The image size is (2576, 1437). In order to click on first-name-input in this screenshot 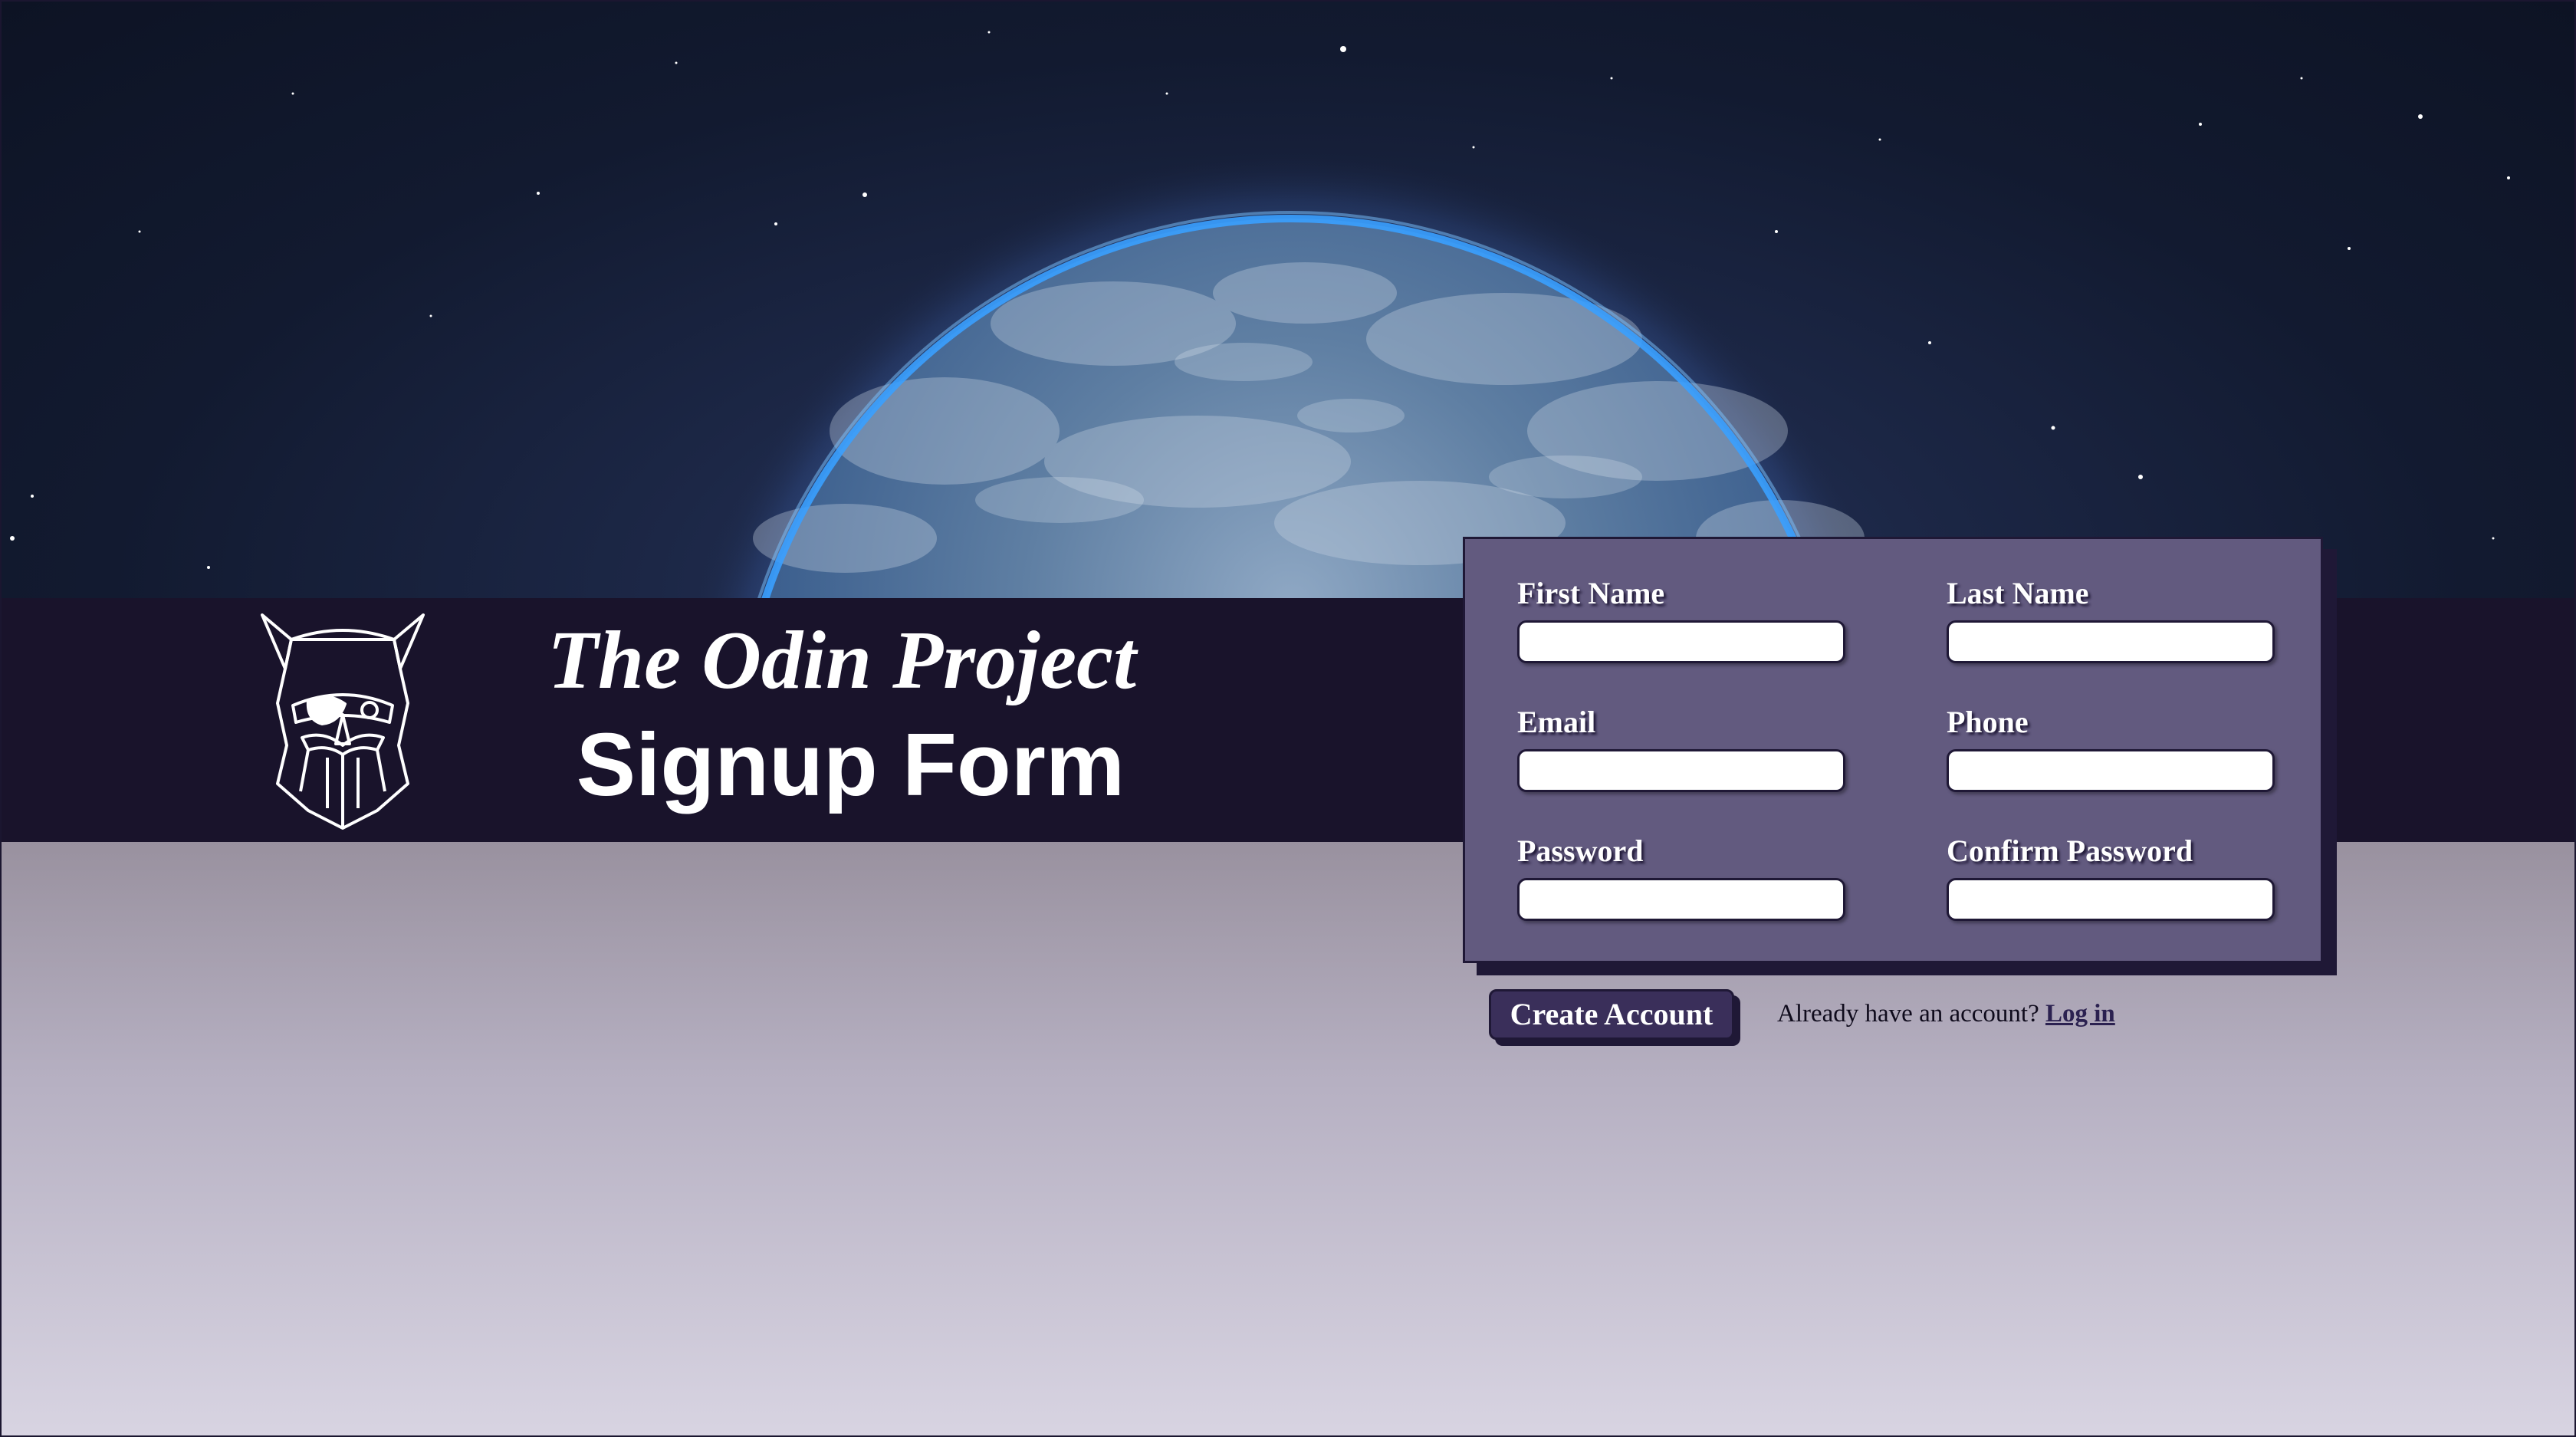, I will do `click(1681, 641)`.